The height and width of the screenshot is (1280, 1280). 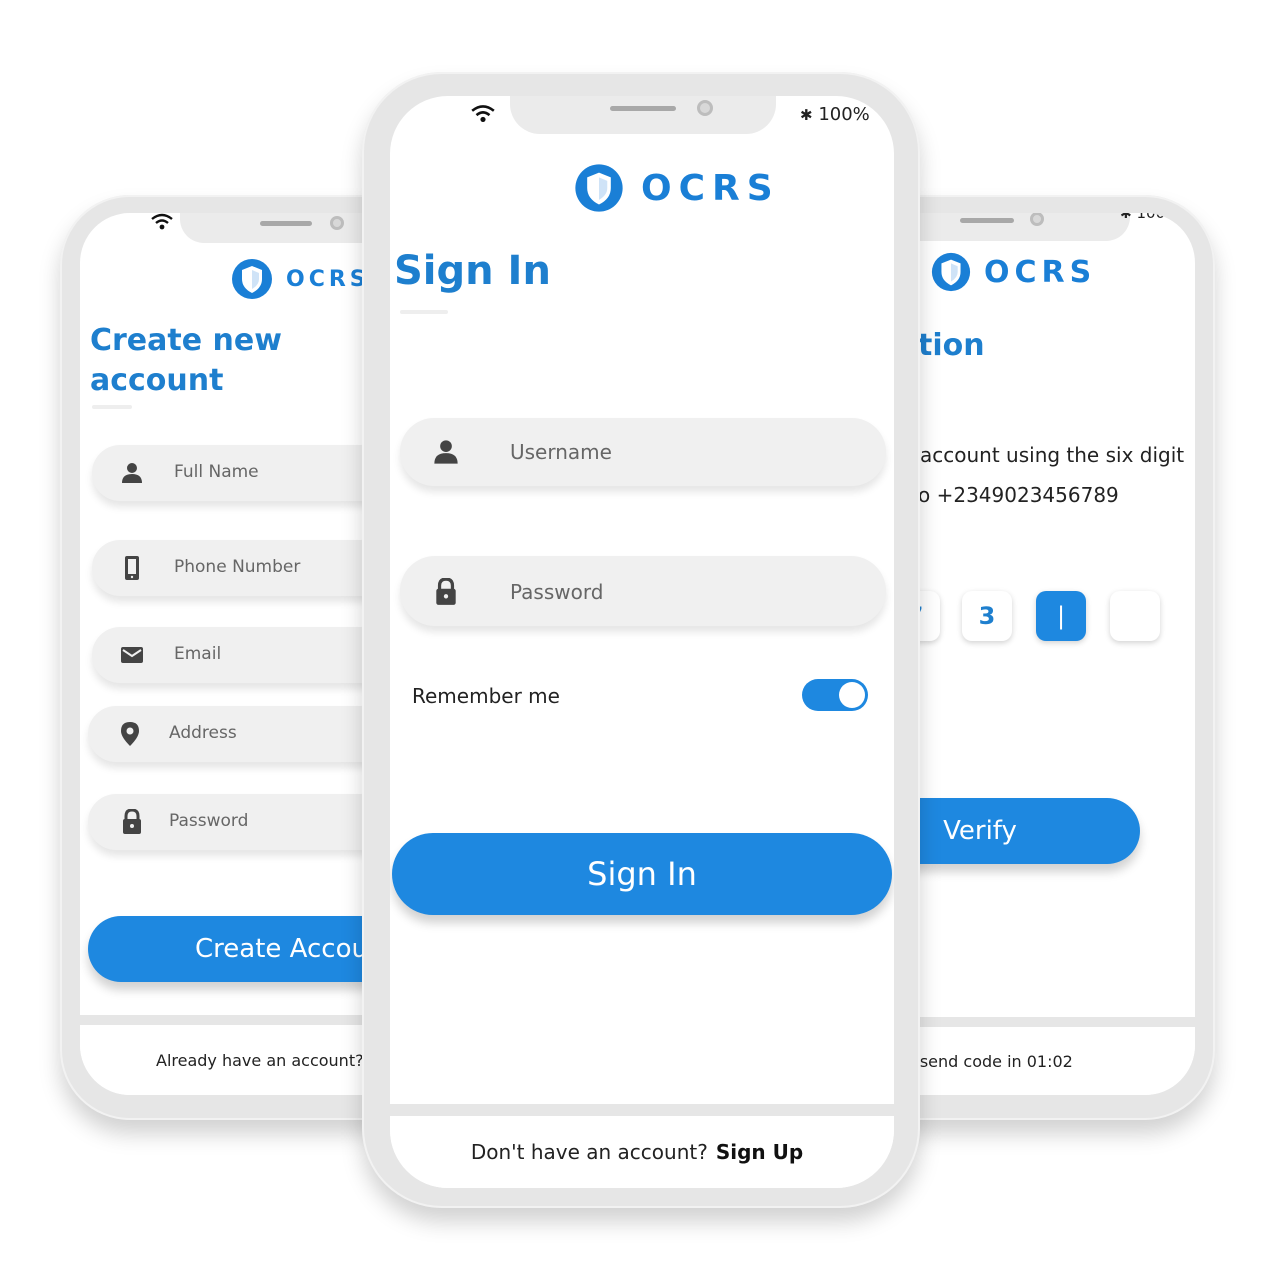 What do you see at coordinates (132, 655) in the screenshot?
I see `mail-icon` at bounding box center [132, 655].